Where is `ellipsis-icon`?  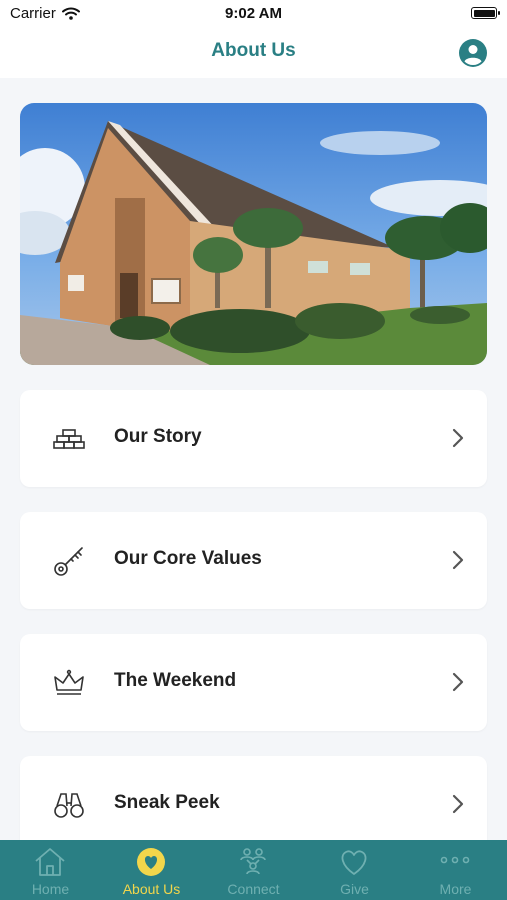
ellipsis-icon is located at coordinates (455, 860).